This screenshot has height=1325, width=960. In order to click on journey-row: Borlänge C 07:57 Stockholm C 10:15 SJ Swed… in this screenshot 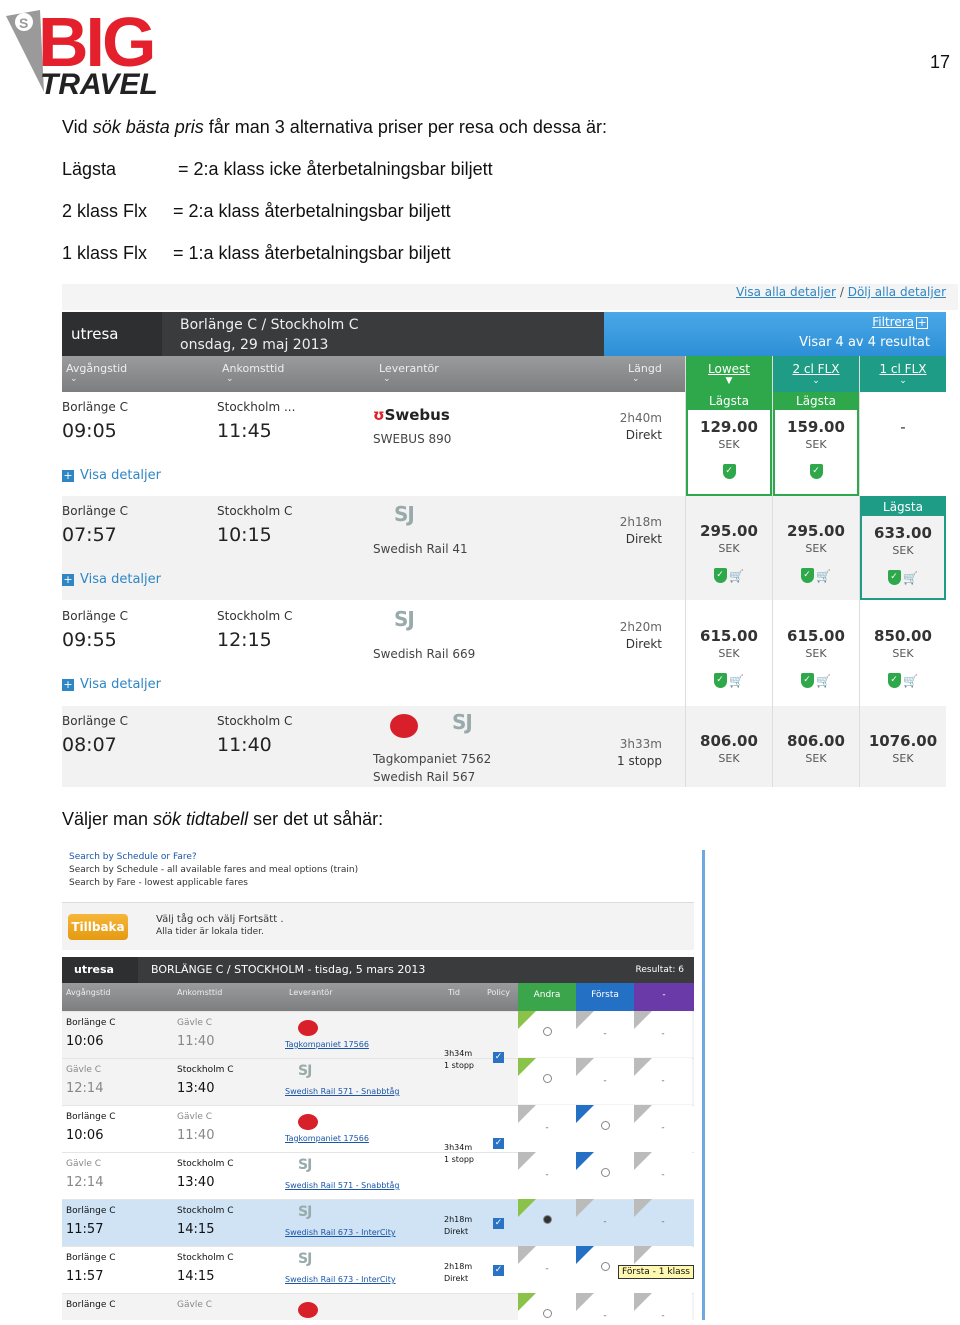, I will do `click(504, 548)`.